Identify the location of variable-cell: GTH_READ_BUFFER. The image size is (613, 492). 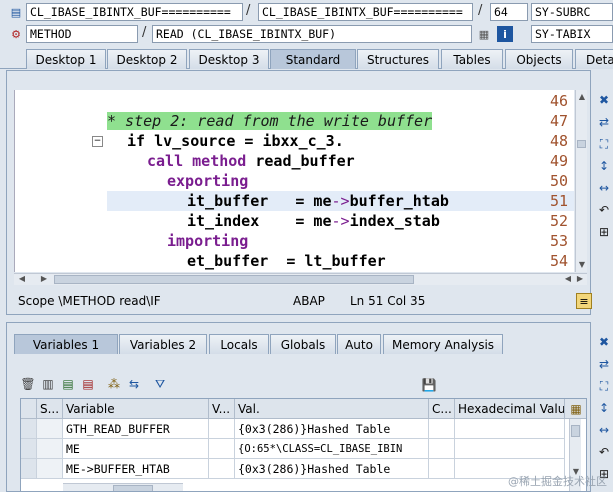
(136, 429).